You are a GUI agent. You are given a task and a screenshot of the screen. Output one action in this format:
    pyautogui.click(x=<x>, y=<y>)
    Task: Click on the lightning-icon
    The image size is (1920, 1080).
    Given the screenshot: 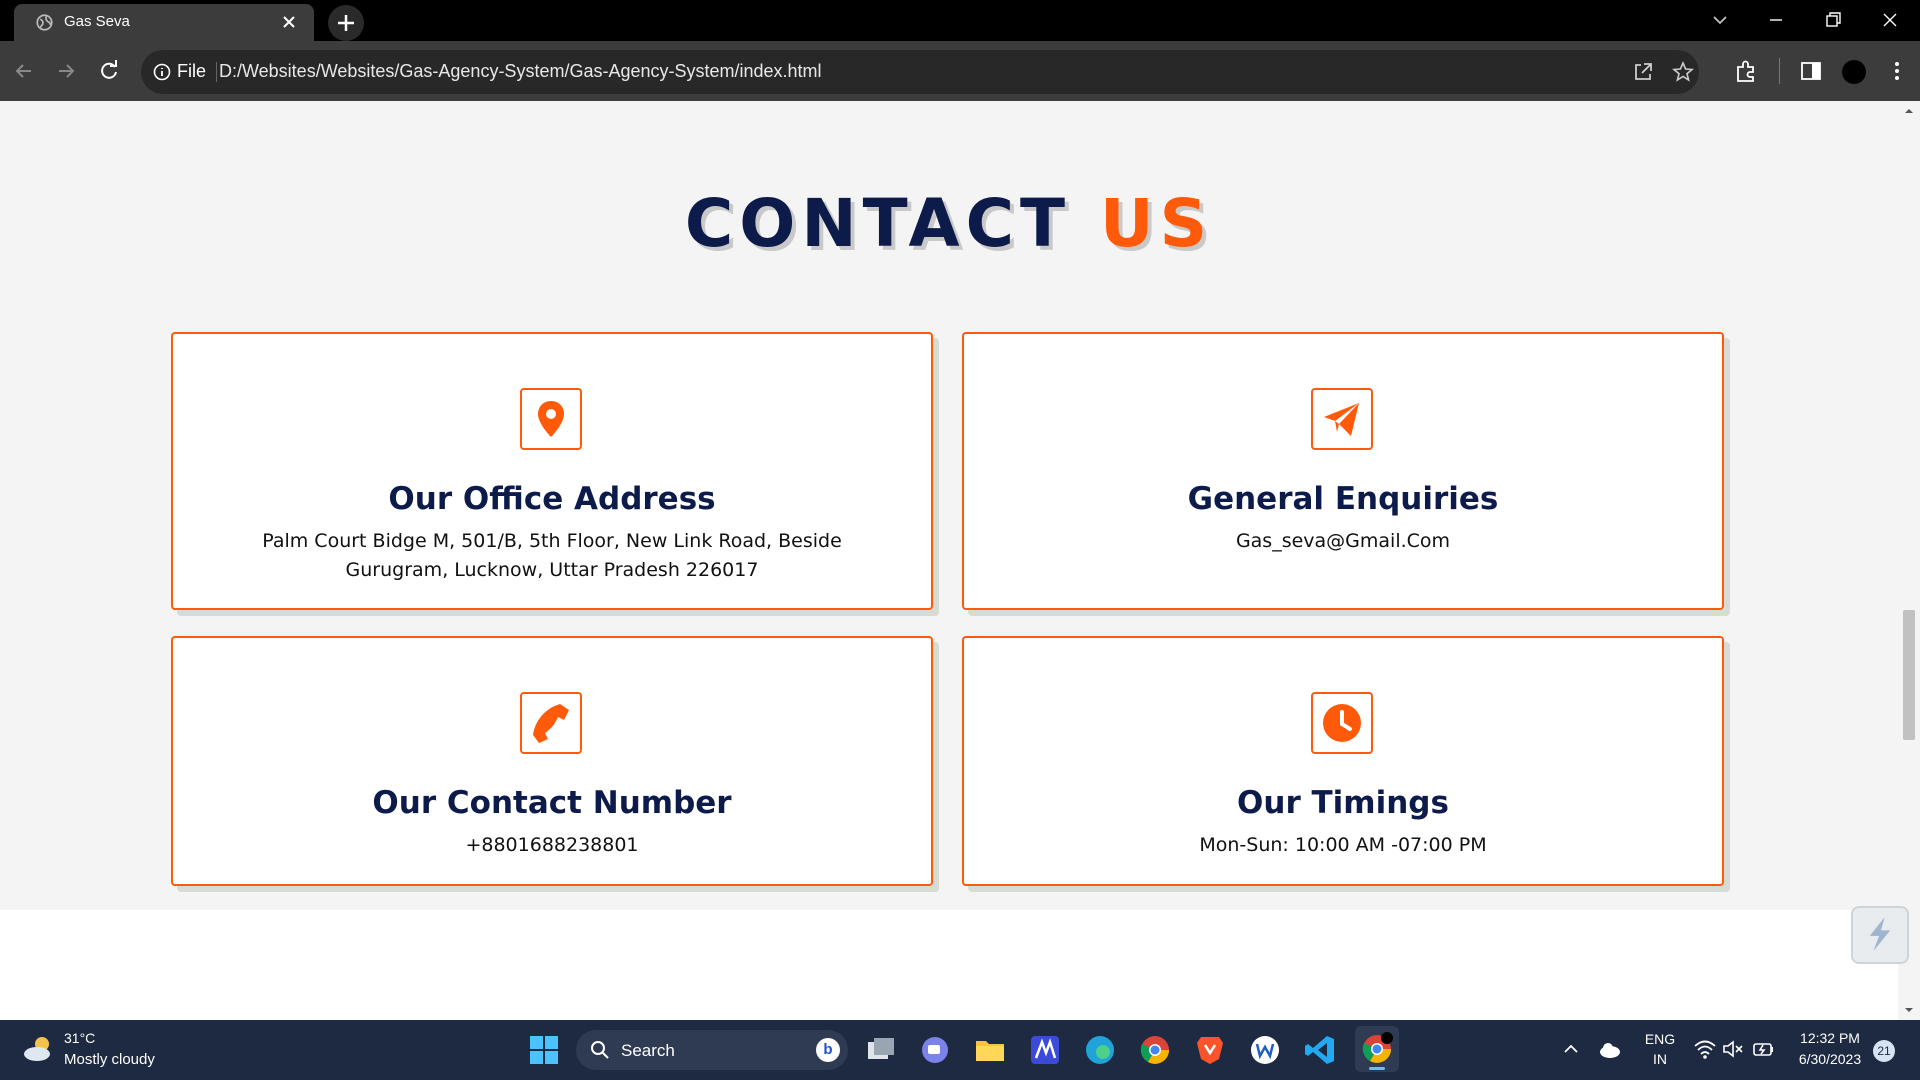 What is the action you would take?
    pyautogui.click(x=1880, y=934)
    